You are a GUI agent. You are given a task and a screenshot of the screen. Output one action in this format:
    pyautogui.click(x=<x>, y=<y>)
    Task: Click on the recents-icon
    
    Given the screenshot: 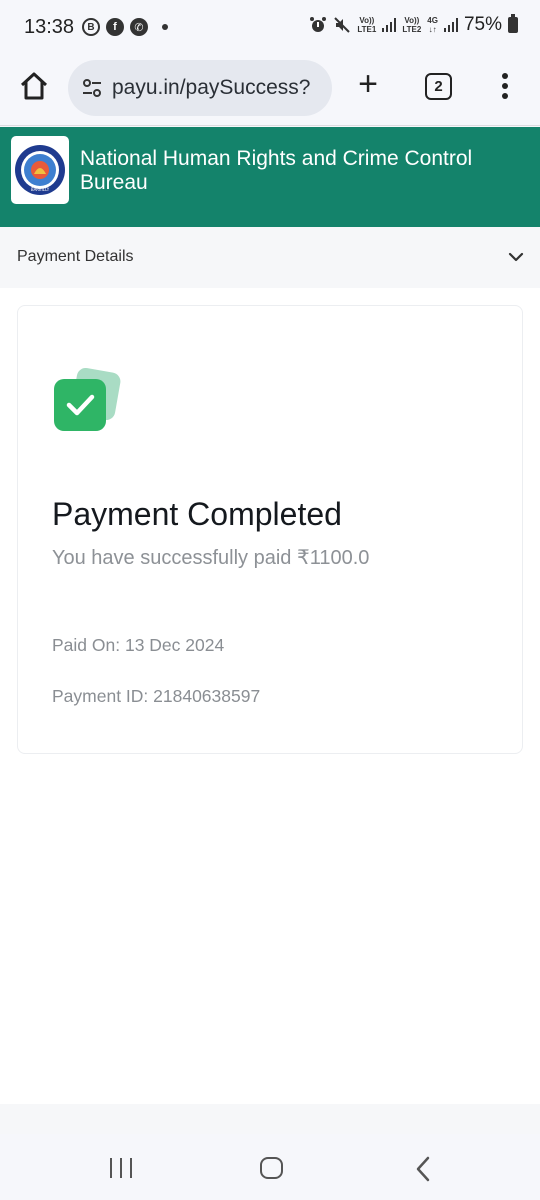 What is the action you would take?
    pyautogui.click(x=121, y=1168)
    